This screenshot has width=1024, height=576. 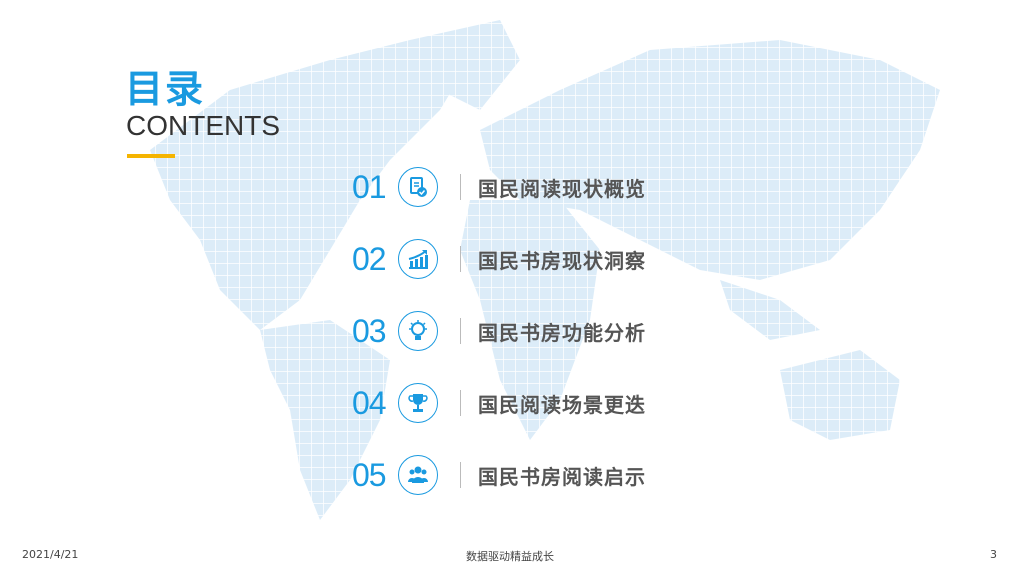 What do you see at coordinates (562, 404) in the screenshot?
I see `toc-label: 国民阅读场景更迭` at bounding box center [562, 404].